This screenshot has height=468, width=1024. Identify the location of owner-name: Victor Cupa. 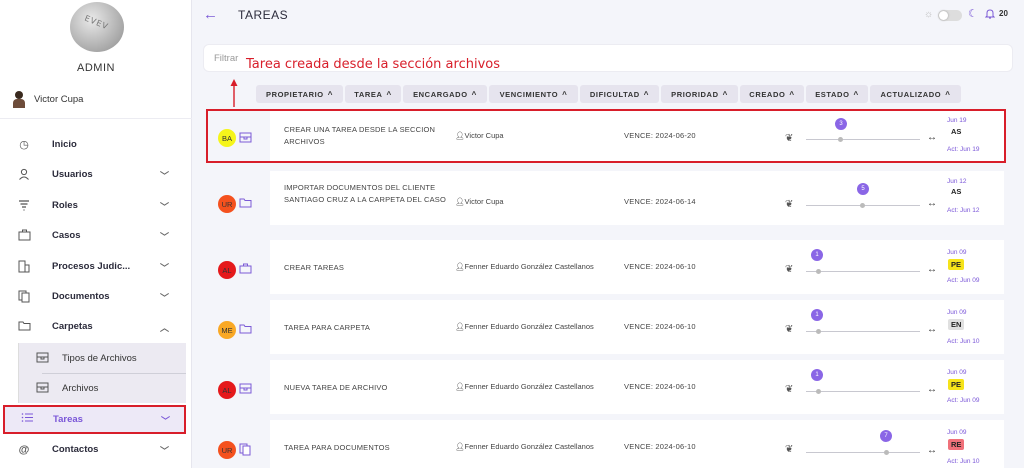
(484, 201).